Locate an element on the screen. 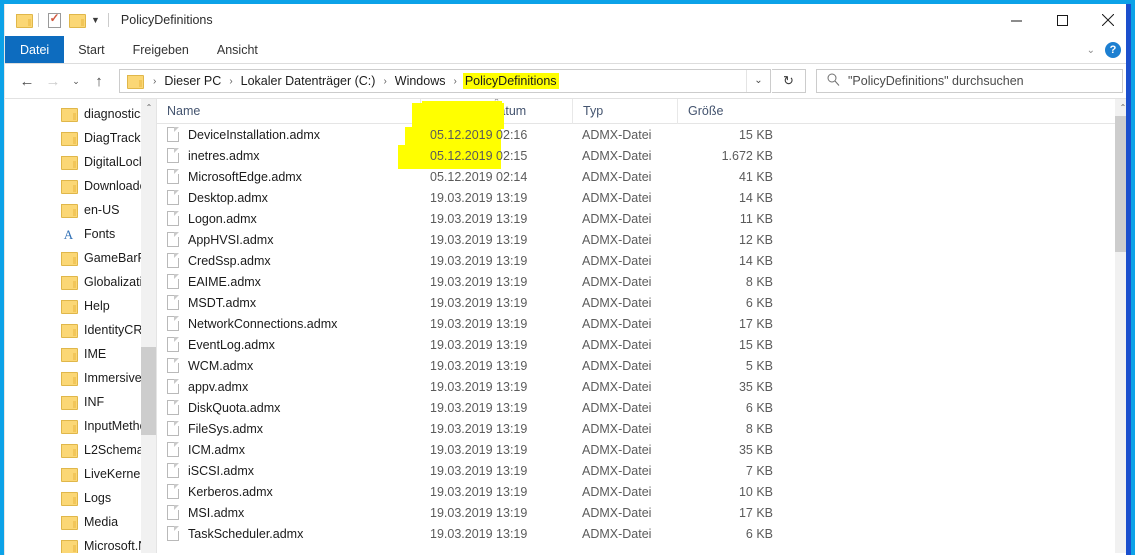 The height and width of the screenshot is (555, 1135). cell-date: 05.12.2019 02:14 is located at coordinates (479, 176).